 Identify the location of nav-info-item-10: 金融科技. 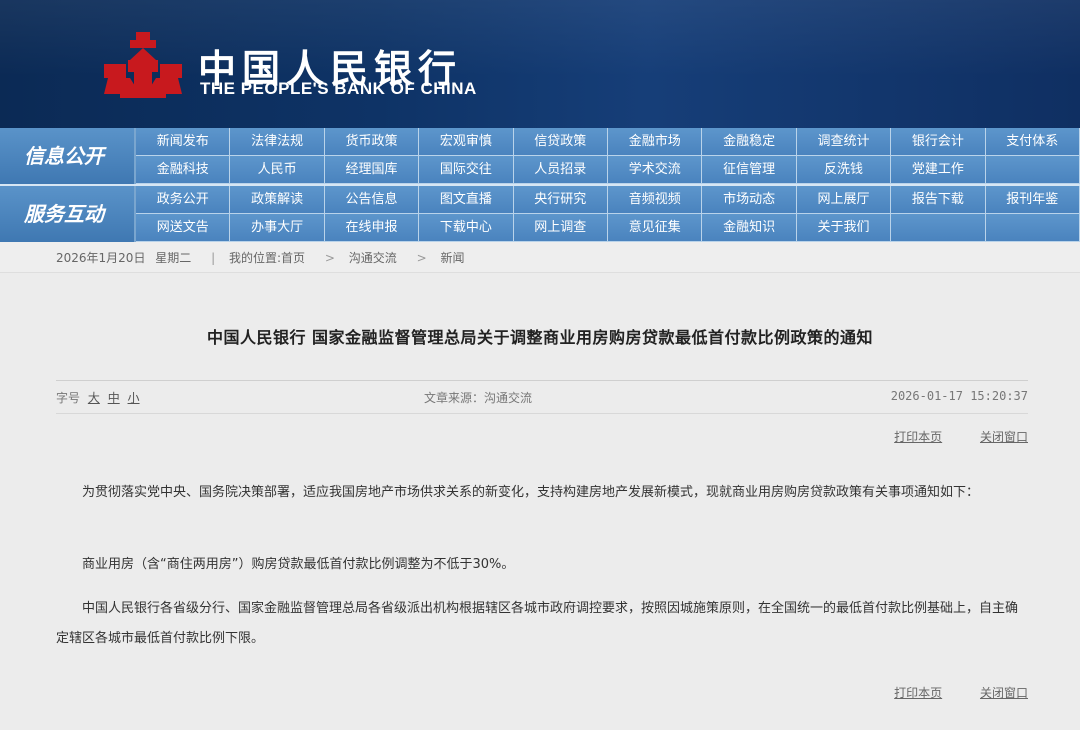
(183, 170).